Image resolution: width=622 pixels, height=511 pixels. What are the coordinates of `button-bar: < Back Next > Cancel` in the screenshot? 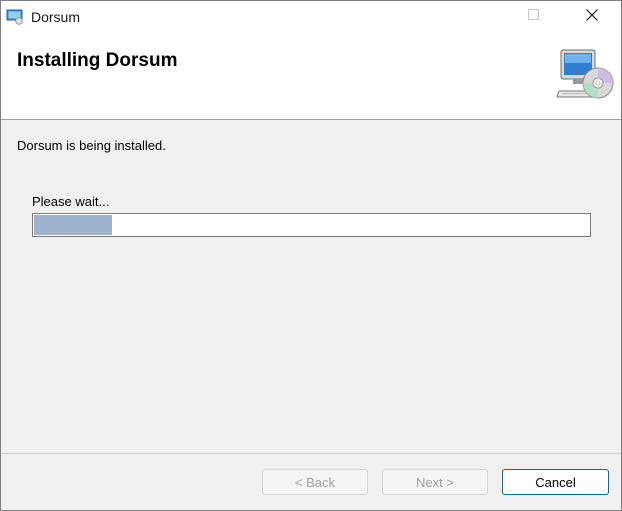 It's located at (311, 481).